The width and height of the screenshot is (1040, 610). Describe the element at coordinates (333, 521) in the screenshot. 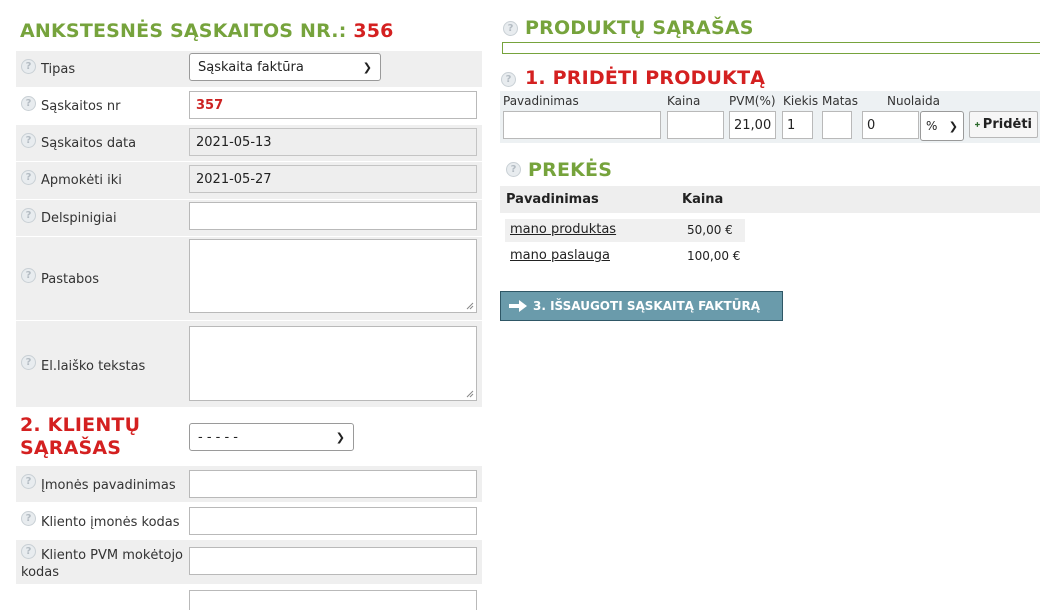

I see `kliento-imones-kodas-input` at that location.